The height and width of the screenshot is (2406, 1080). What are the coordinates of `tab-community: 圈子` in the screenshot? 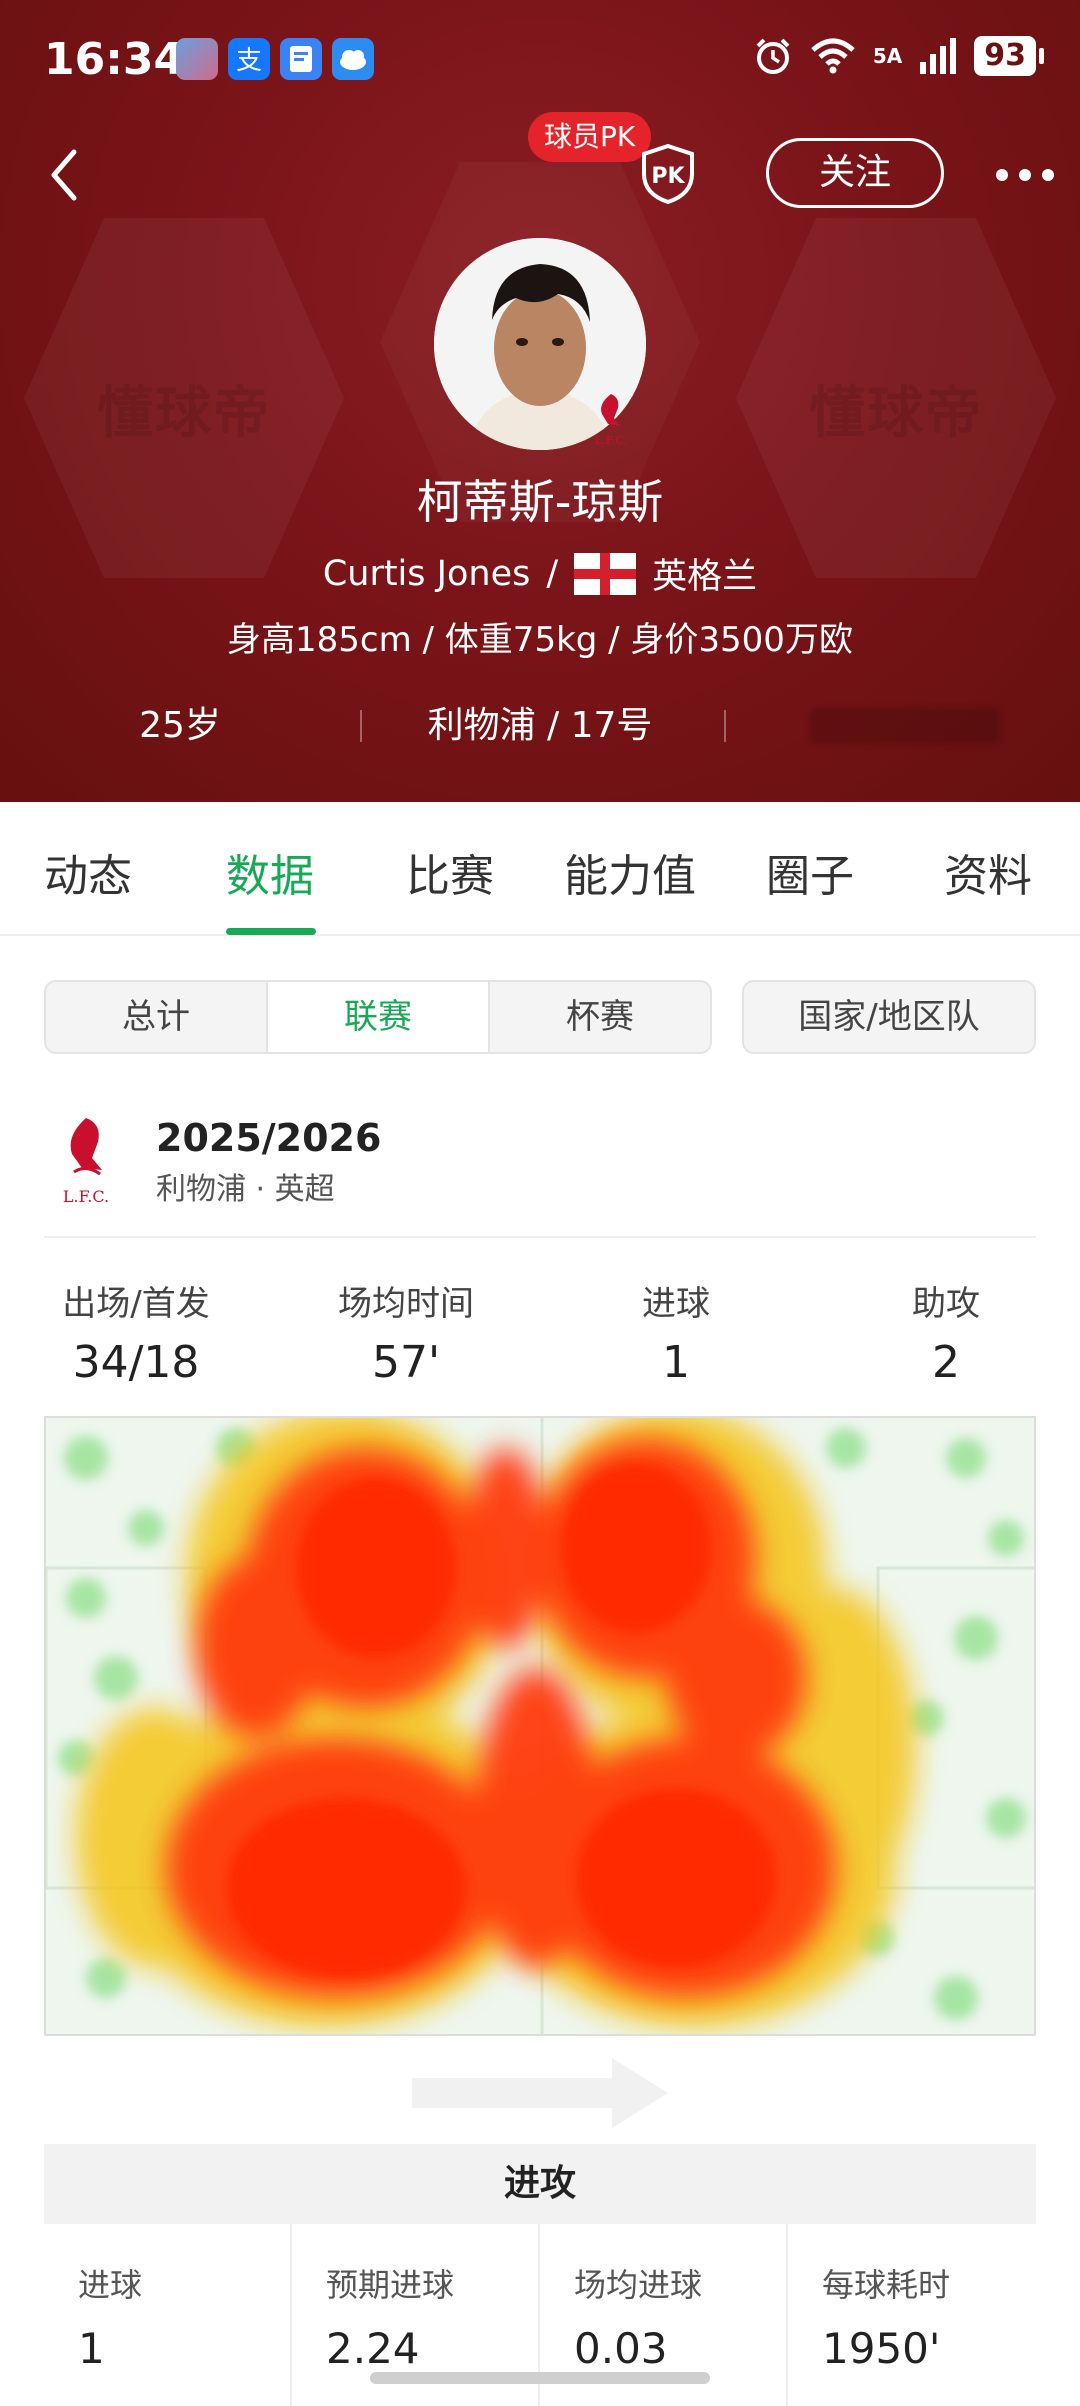 It's located at (810, 872).